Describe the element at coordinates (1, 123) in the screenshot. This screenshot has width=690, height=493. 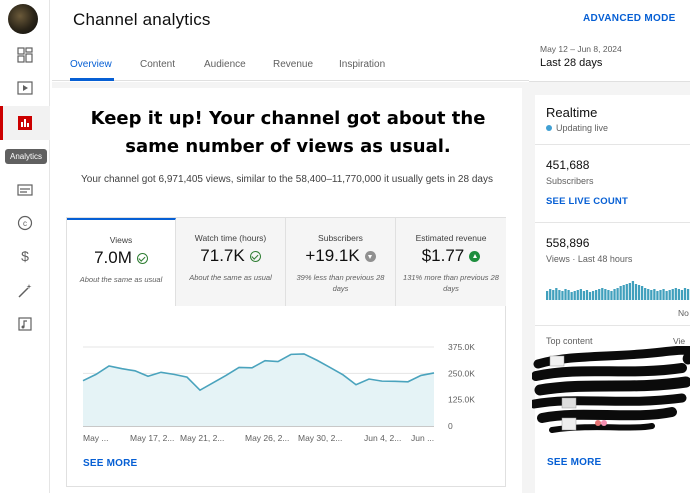
I see `sidebar-active-indicator` at that location.